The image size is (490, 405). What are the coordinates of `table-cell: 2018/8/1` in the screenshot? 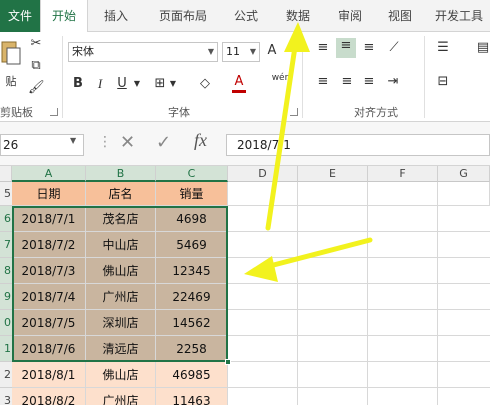 It's located at (49, 375).